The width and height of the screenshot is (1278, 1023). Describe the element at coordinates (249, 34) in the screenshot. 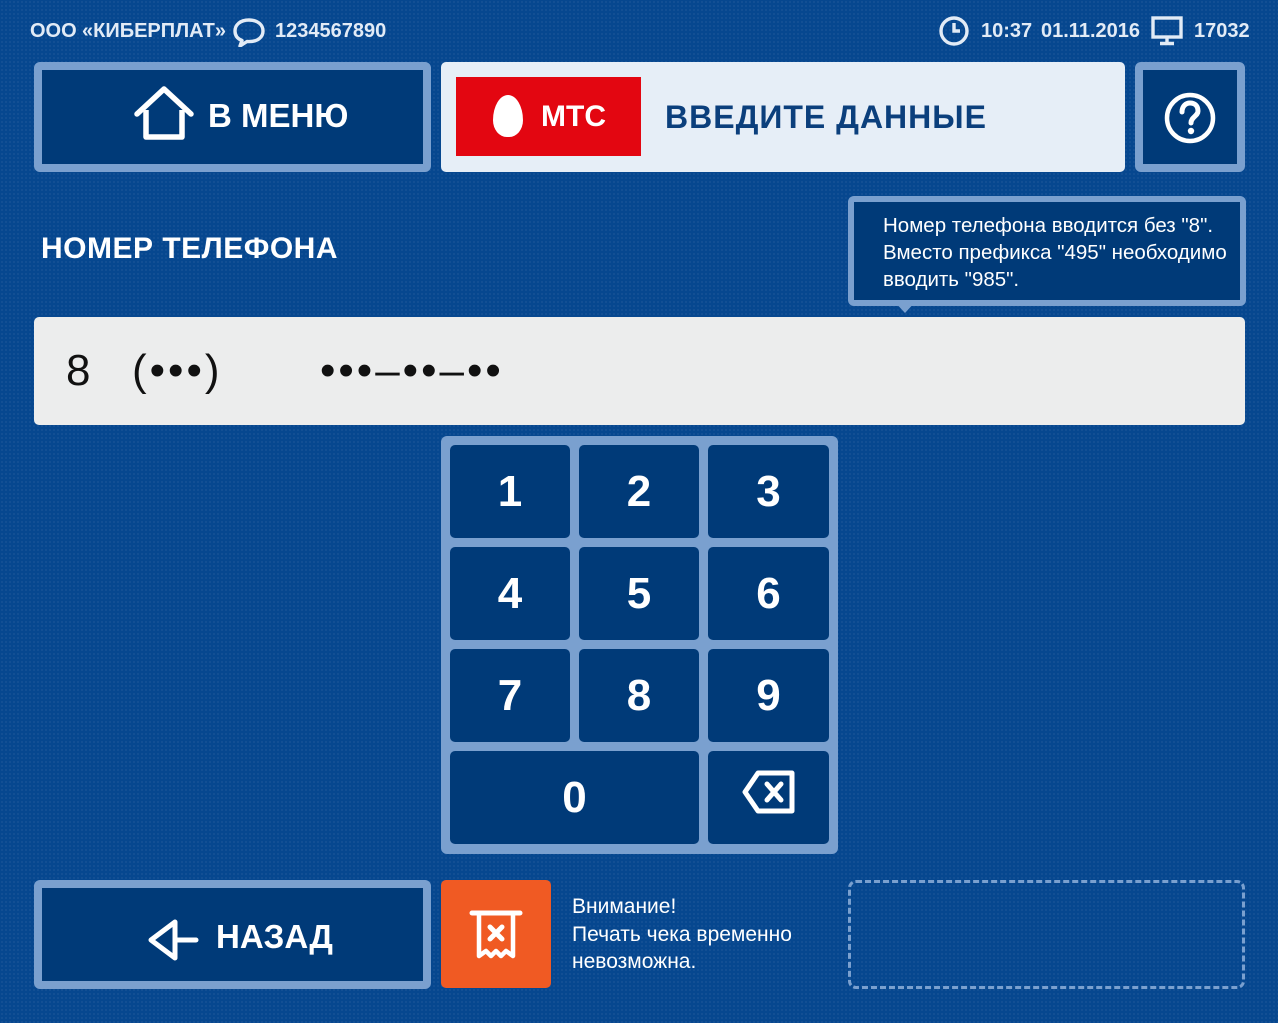

I see `chat-bubble-icon` at that location.